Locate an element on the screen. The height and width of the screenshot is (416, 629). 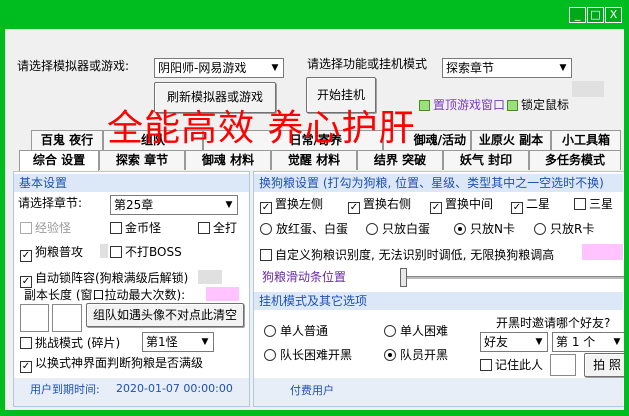
remember-input is located at coordinates (563, 365).